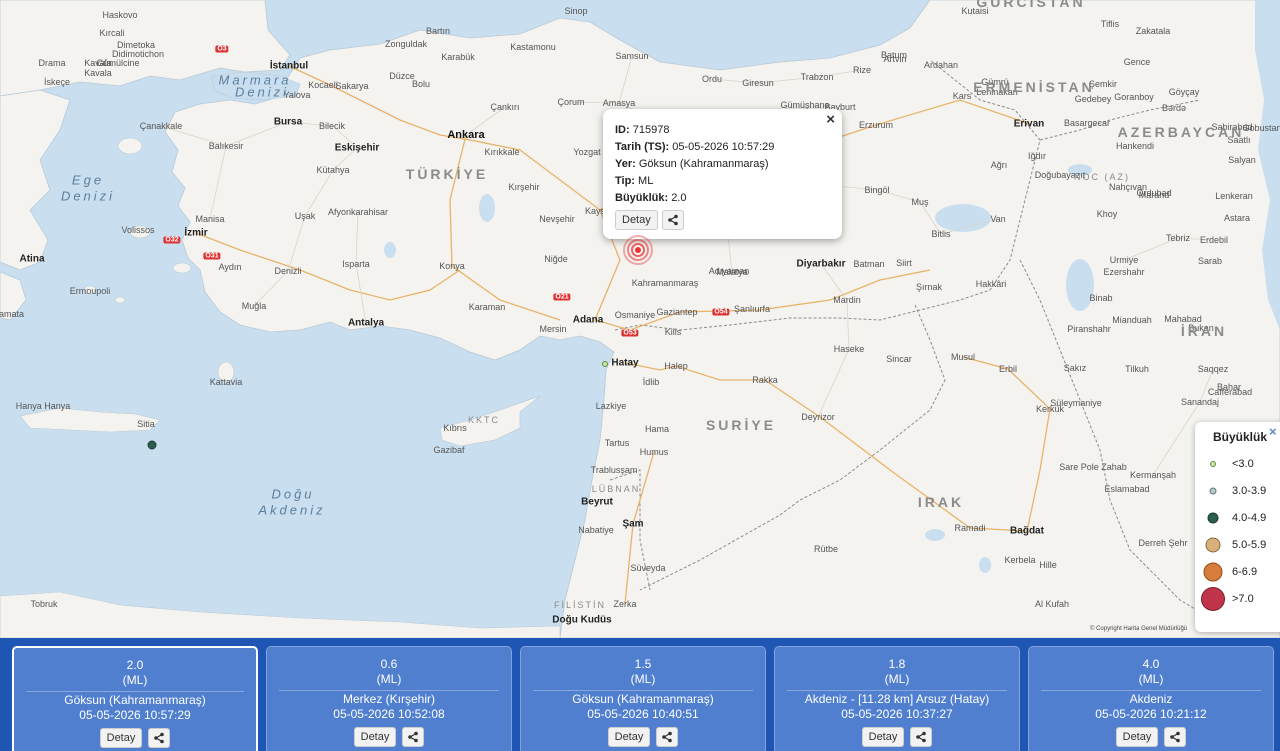 Image resolution: width=1280 pixels, height=751 pixels. Describe the element at coordinates (366, 323) in the screenshot. I see `place-label: Antalya` at that location.